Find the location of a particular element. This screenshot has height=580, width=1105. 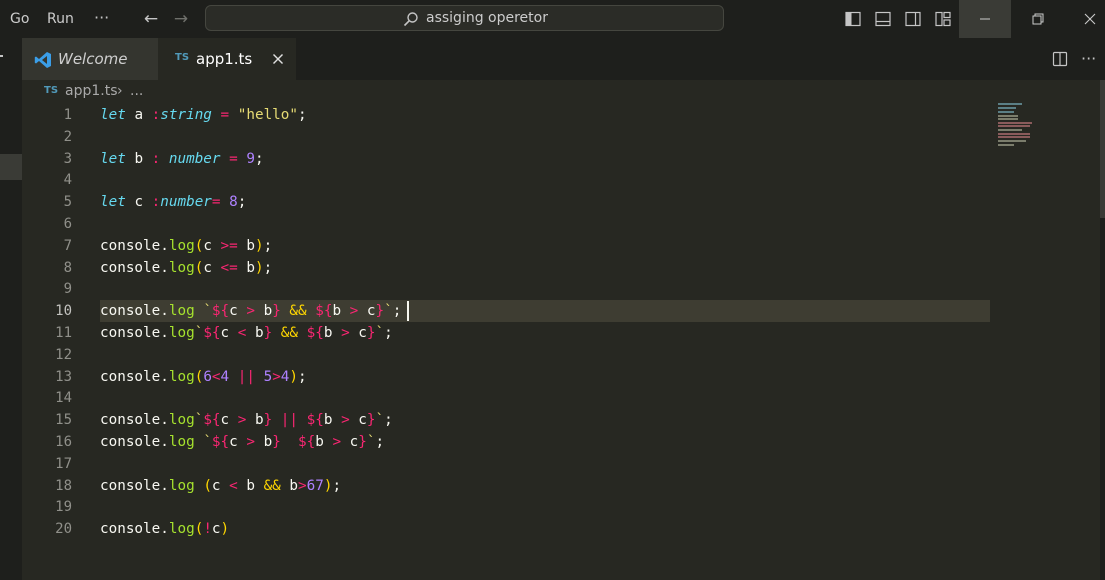

line-number: 16 is located at coordinates (63, 442).